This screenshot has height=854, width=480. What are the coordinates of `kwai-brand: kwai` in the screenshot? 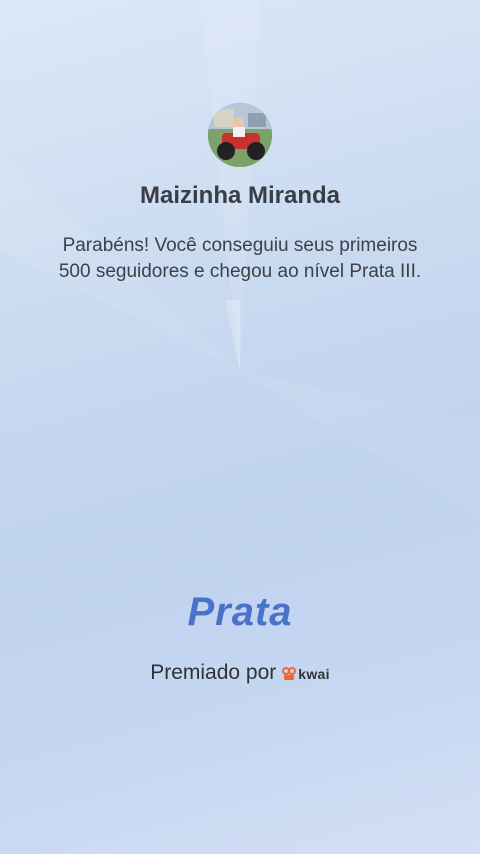 It's located at (306, 674).